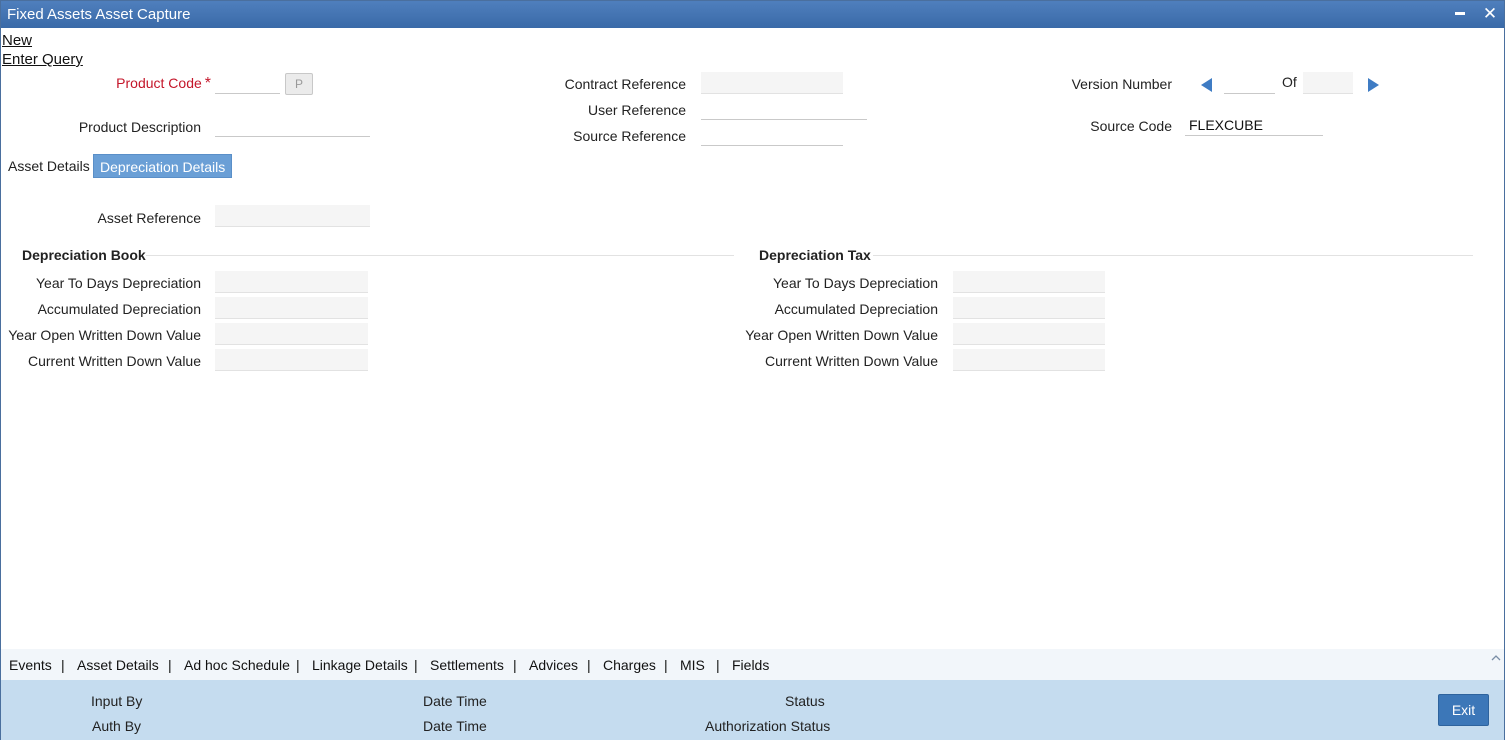  What do you see at coordinates (1463, 710) in the screenshot?
I see `exit-button: Exit` at bounding box center [1463, 710].